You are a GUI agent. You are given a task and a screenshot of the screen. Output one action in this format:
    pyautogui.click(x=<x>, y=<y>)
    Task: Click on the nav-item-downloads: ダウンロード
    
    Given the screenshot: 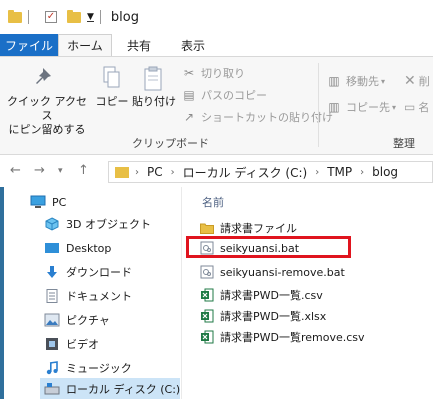 What is the action you would take?
    pyautogui.click(x=88, y=272)
    